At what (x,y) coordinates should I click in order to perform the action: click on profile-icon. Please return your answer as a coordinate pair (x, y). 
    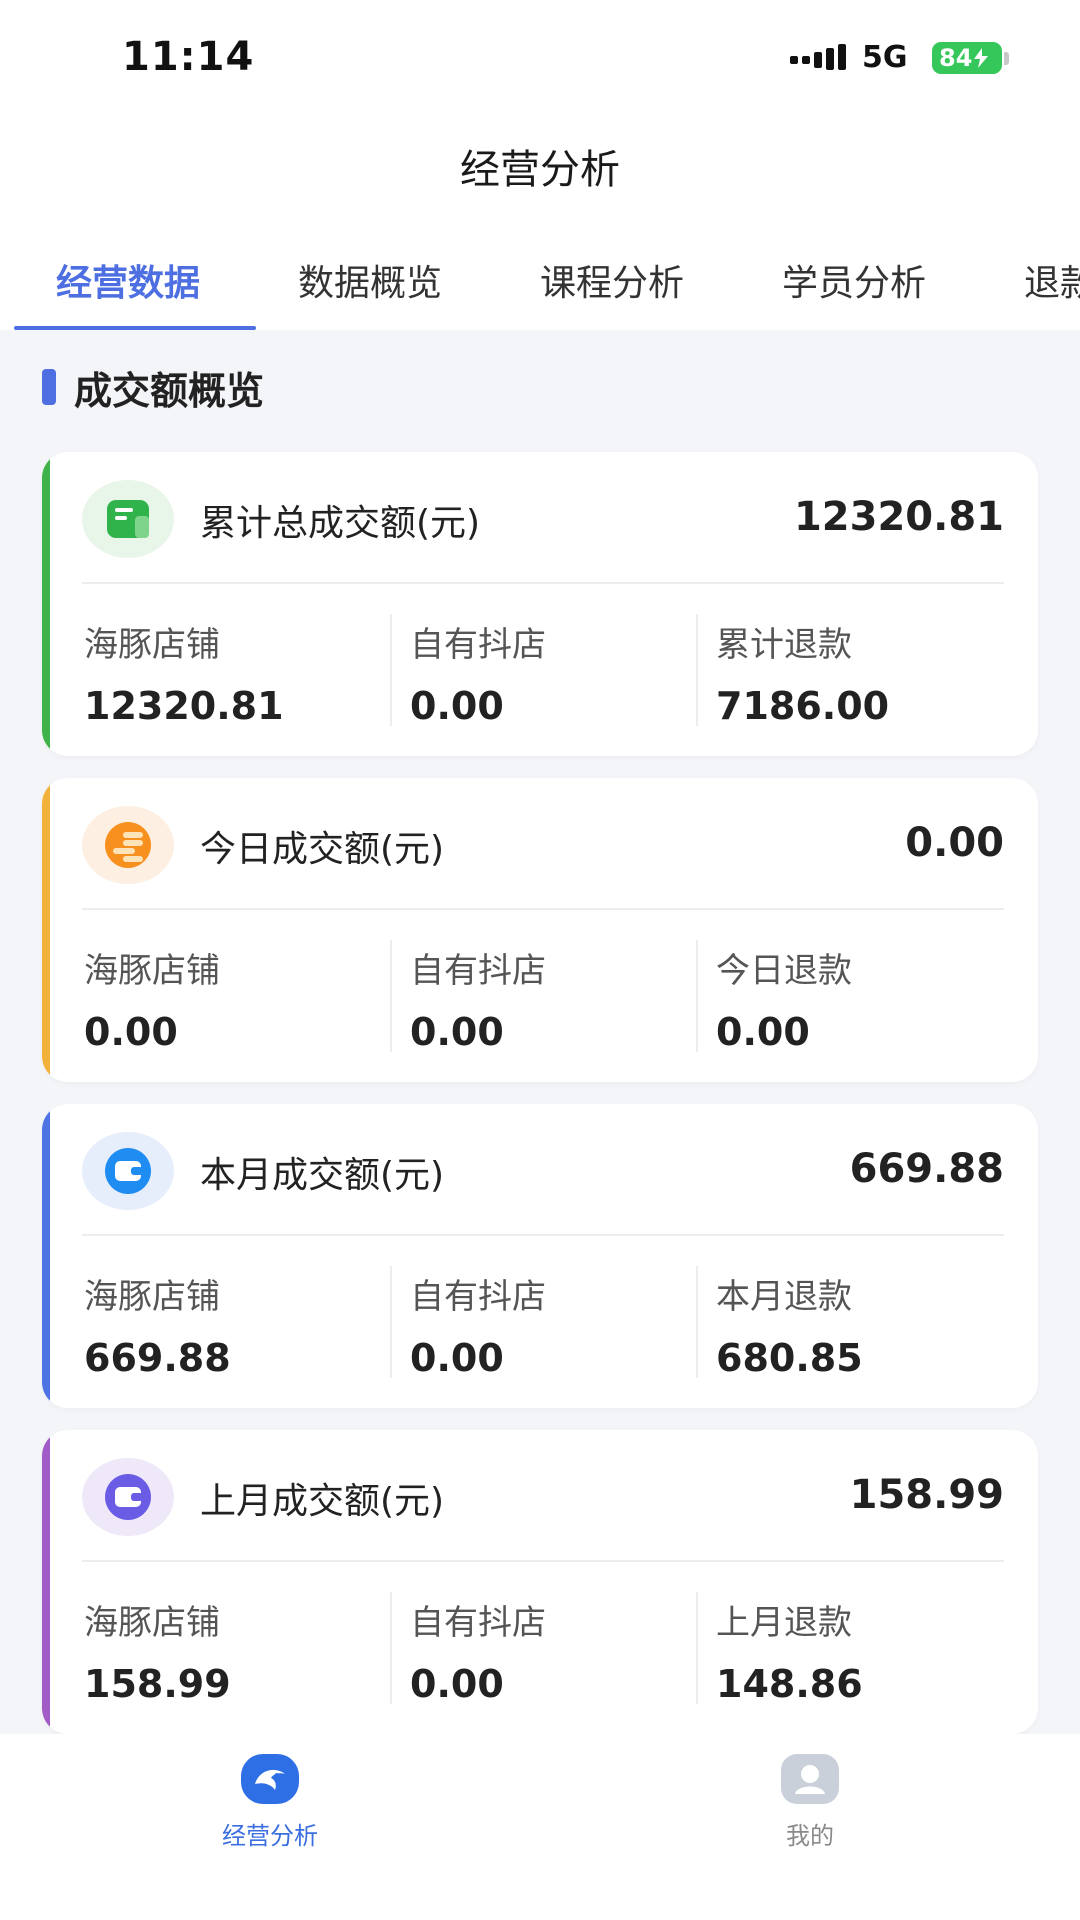
    Looking at the image, I should click on (810, 1779).